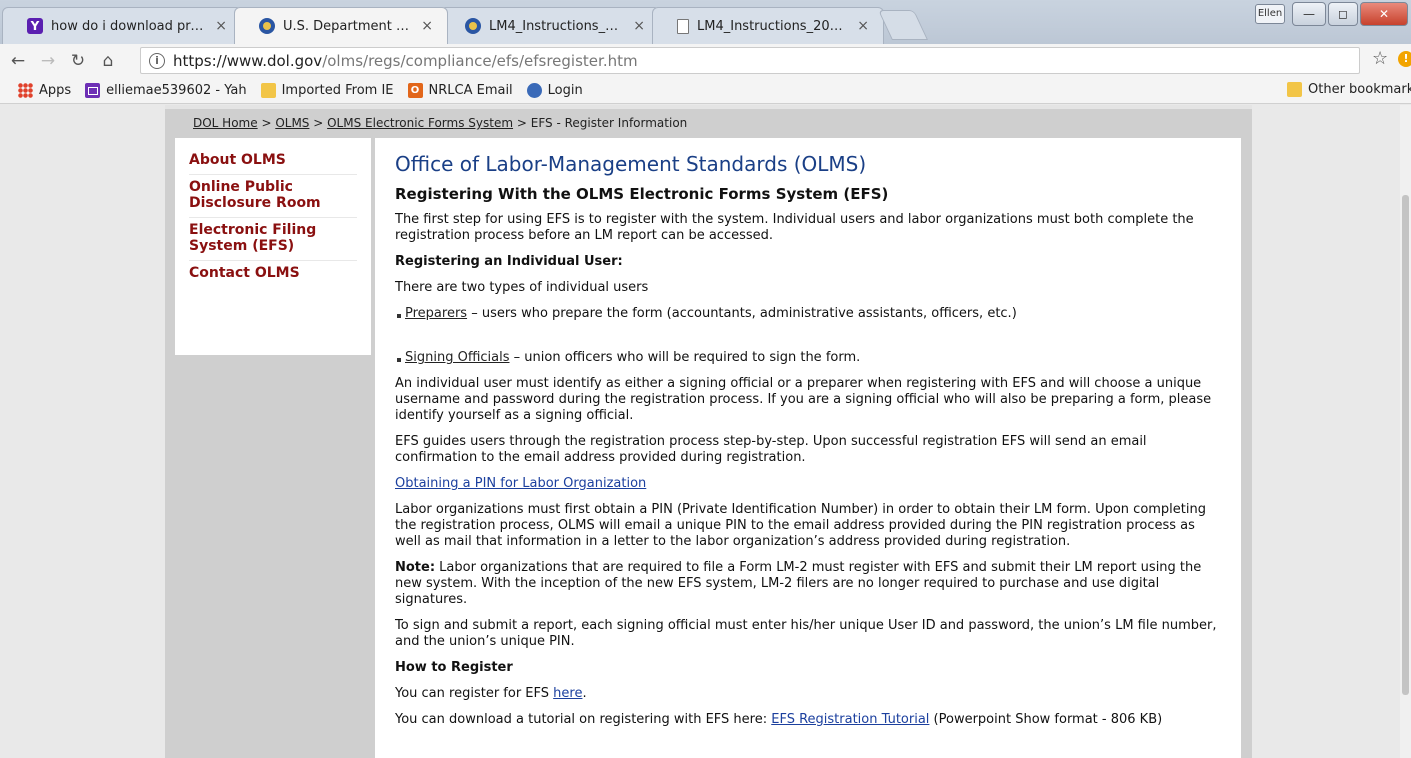 The width and height of the screenshot is (1411, 758). I want to click on minimize-icon: —, so click(1309, 14).